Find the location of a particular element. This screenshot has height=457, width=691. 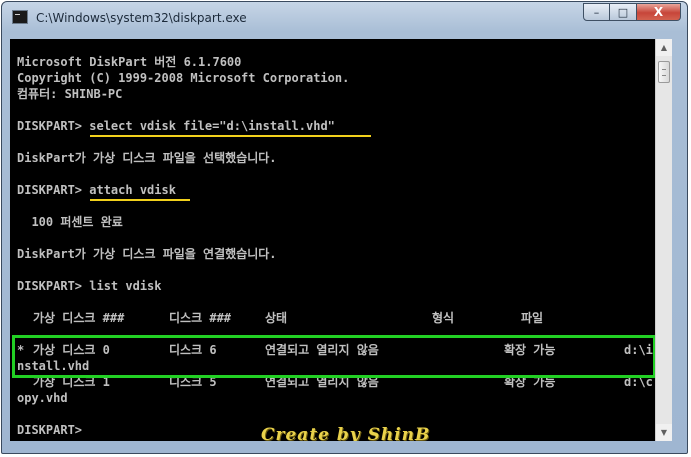

console-app-icon is located at coordinates (20, 17).